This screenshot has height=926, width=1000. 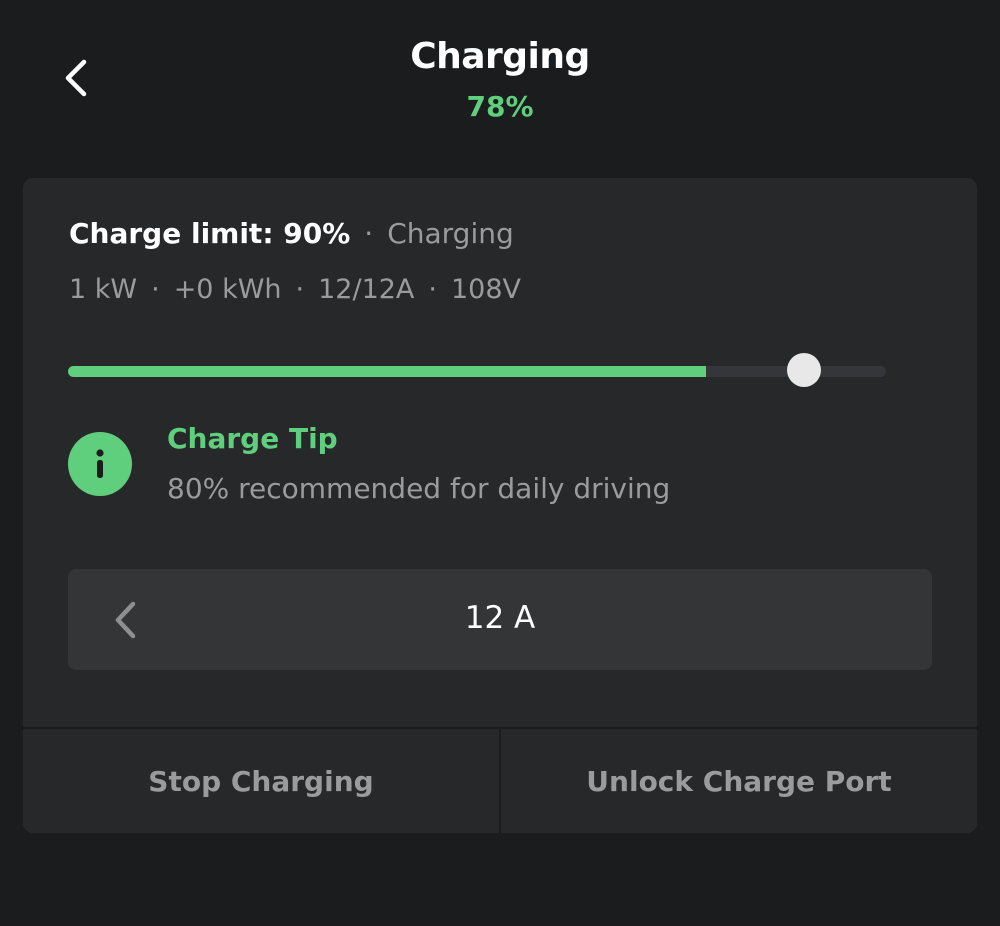 I want to click on stop-charging-button: Stop Charging, so click(x=261, y=781).